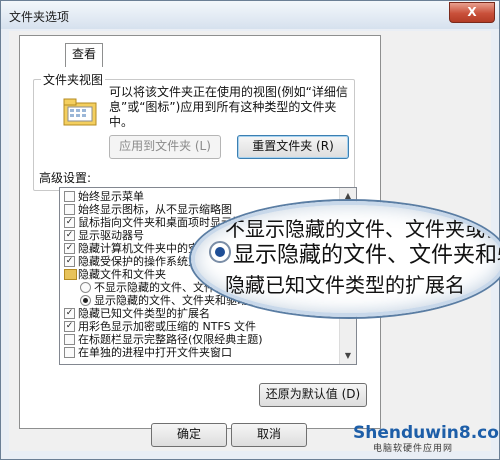  I want to click on apply-to-folders-button: 应用到文件夹 (L), so click(165, 147).